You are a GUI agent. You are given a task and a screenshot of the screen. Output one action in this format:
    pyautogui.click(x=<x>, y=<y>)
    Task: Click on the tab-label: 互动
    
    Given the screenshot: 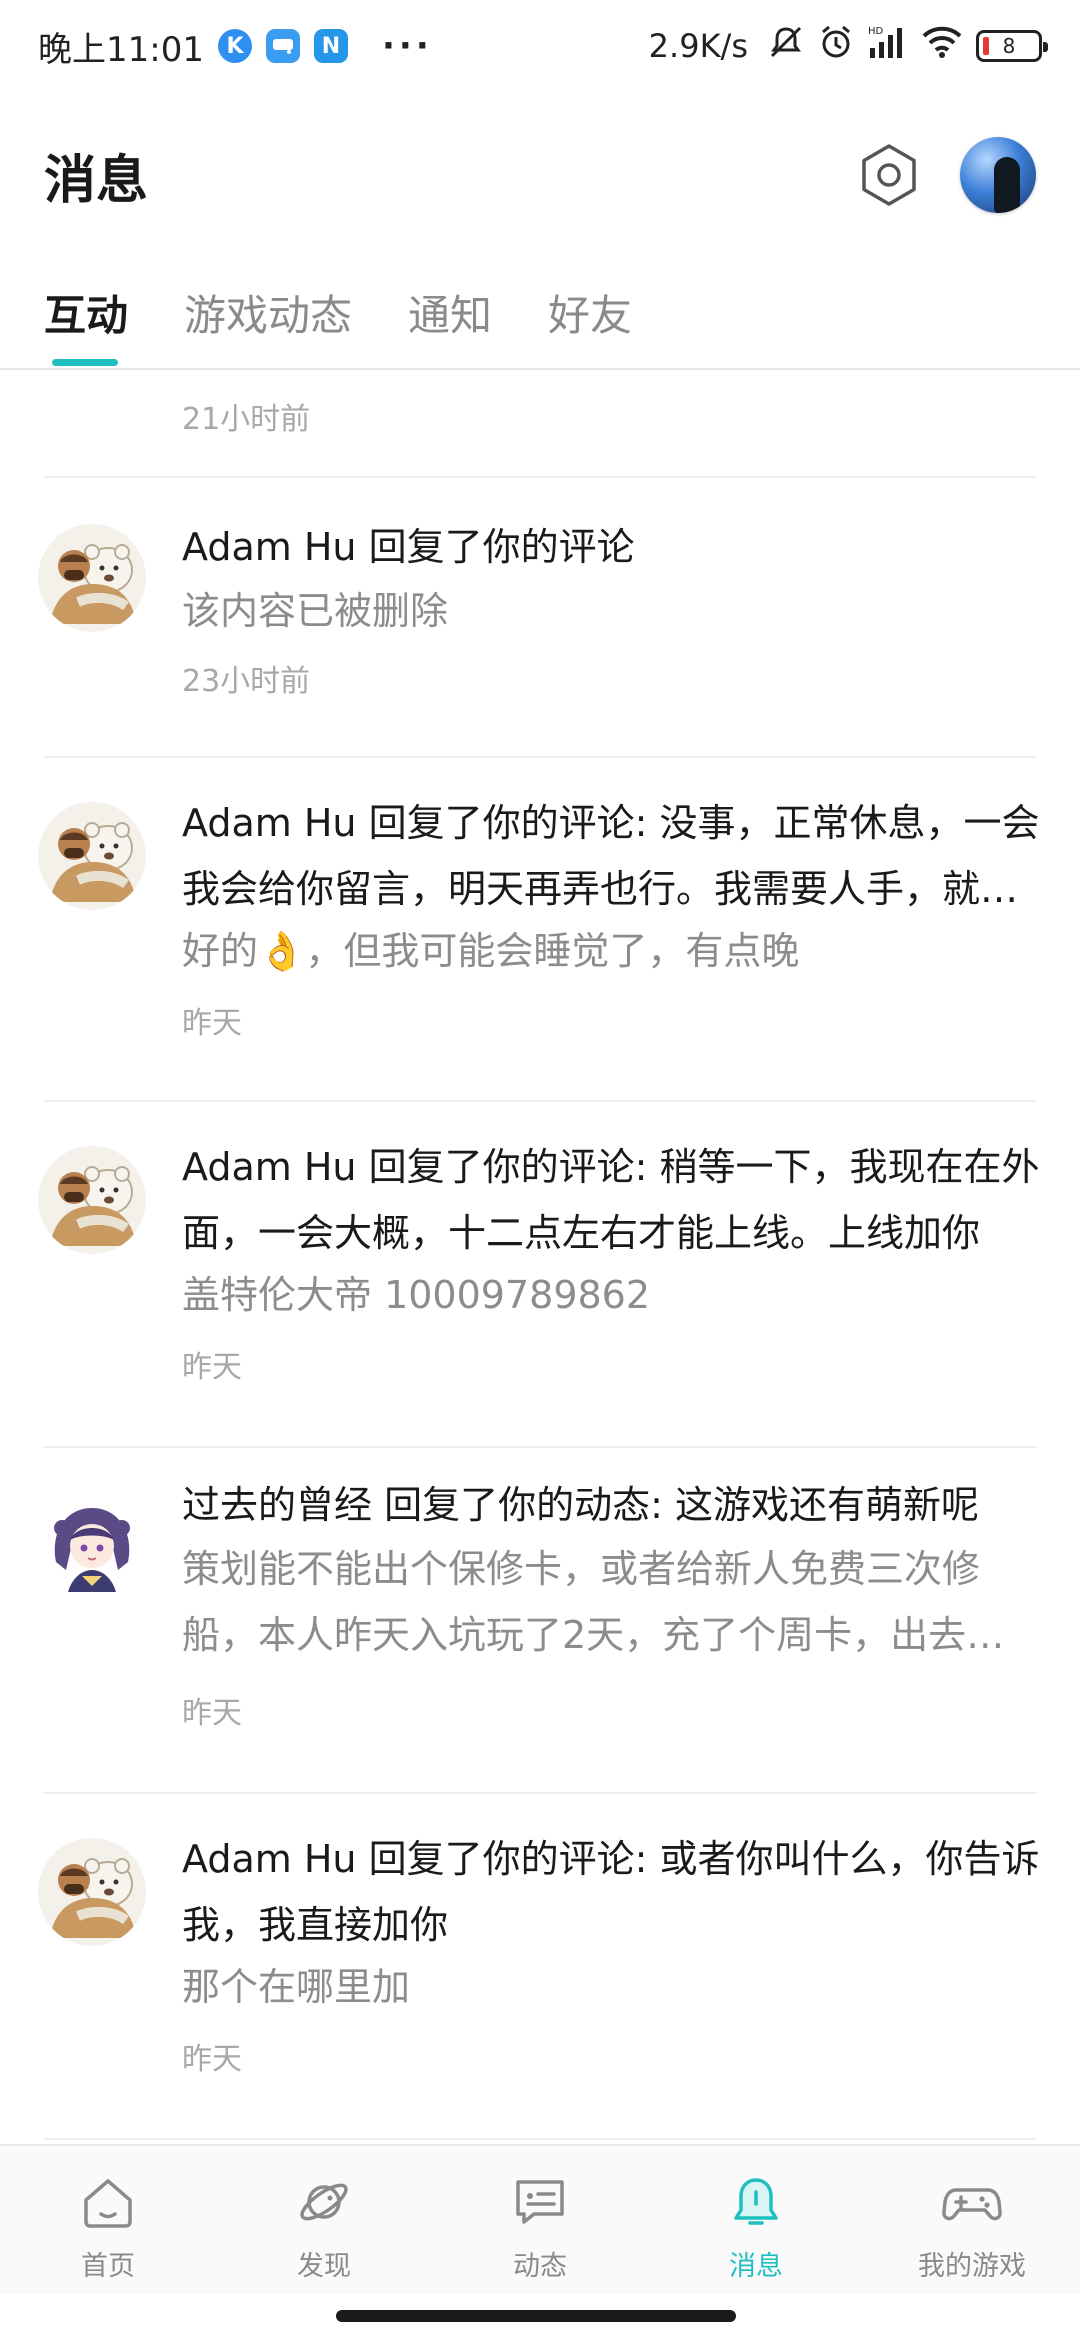 What is the action you would take?
    pyautogui.click(x=86, y=315)
    